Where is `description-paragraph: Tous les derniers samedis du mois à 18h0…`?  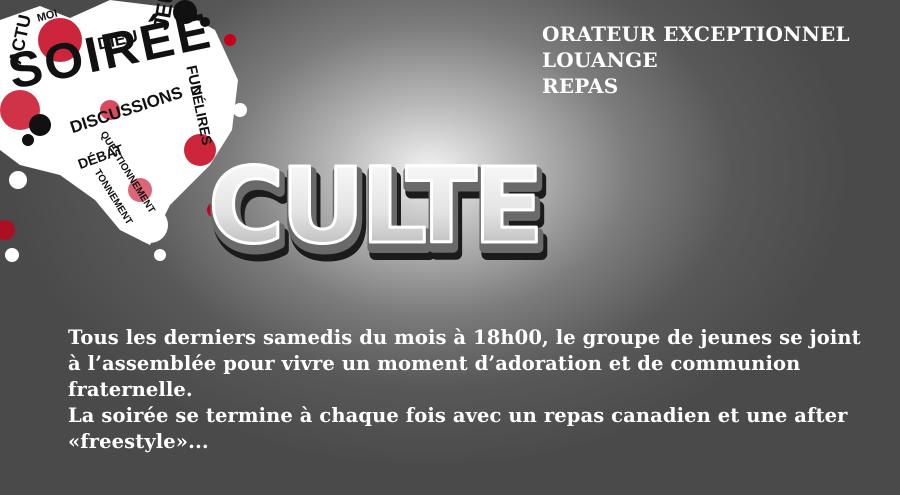
description-paragraph: Tous les derniers samedis du mois à 18h0… is located at coordinates (464, 363).